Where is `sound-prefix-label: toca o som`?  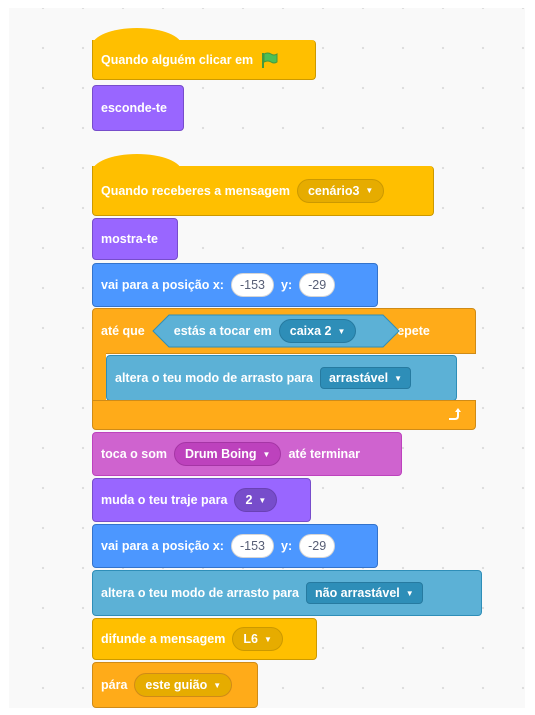
sound-prefix-label: toca o som is located at coordinates (134, 454).